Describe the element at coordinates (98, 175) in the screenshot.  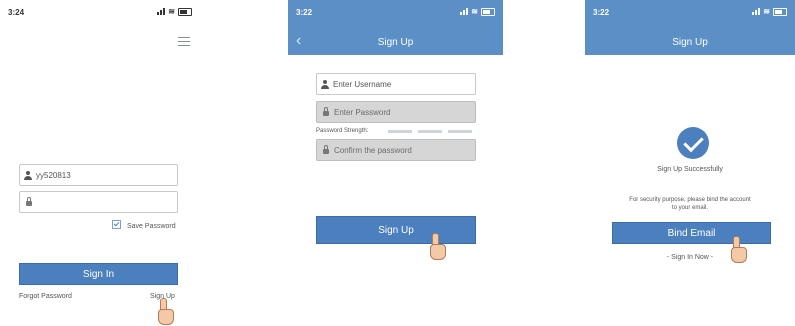
I see `username-field: yy520813` at that location.